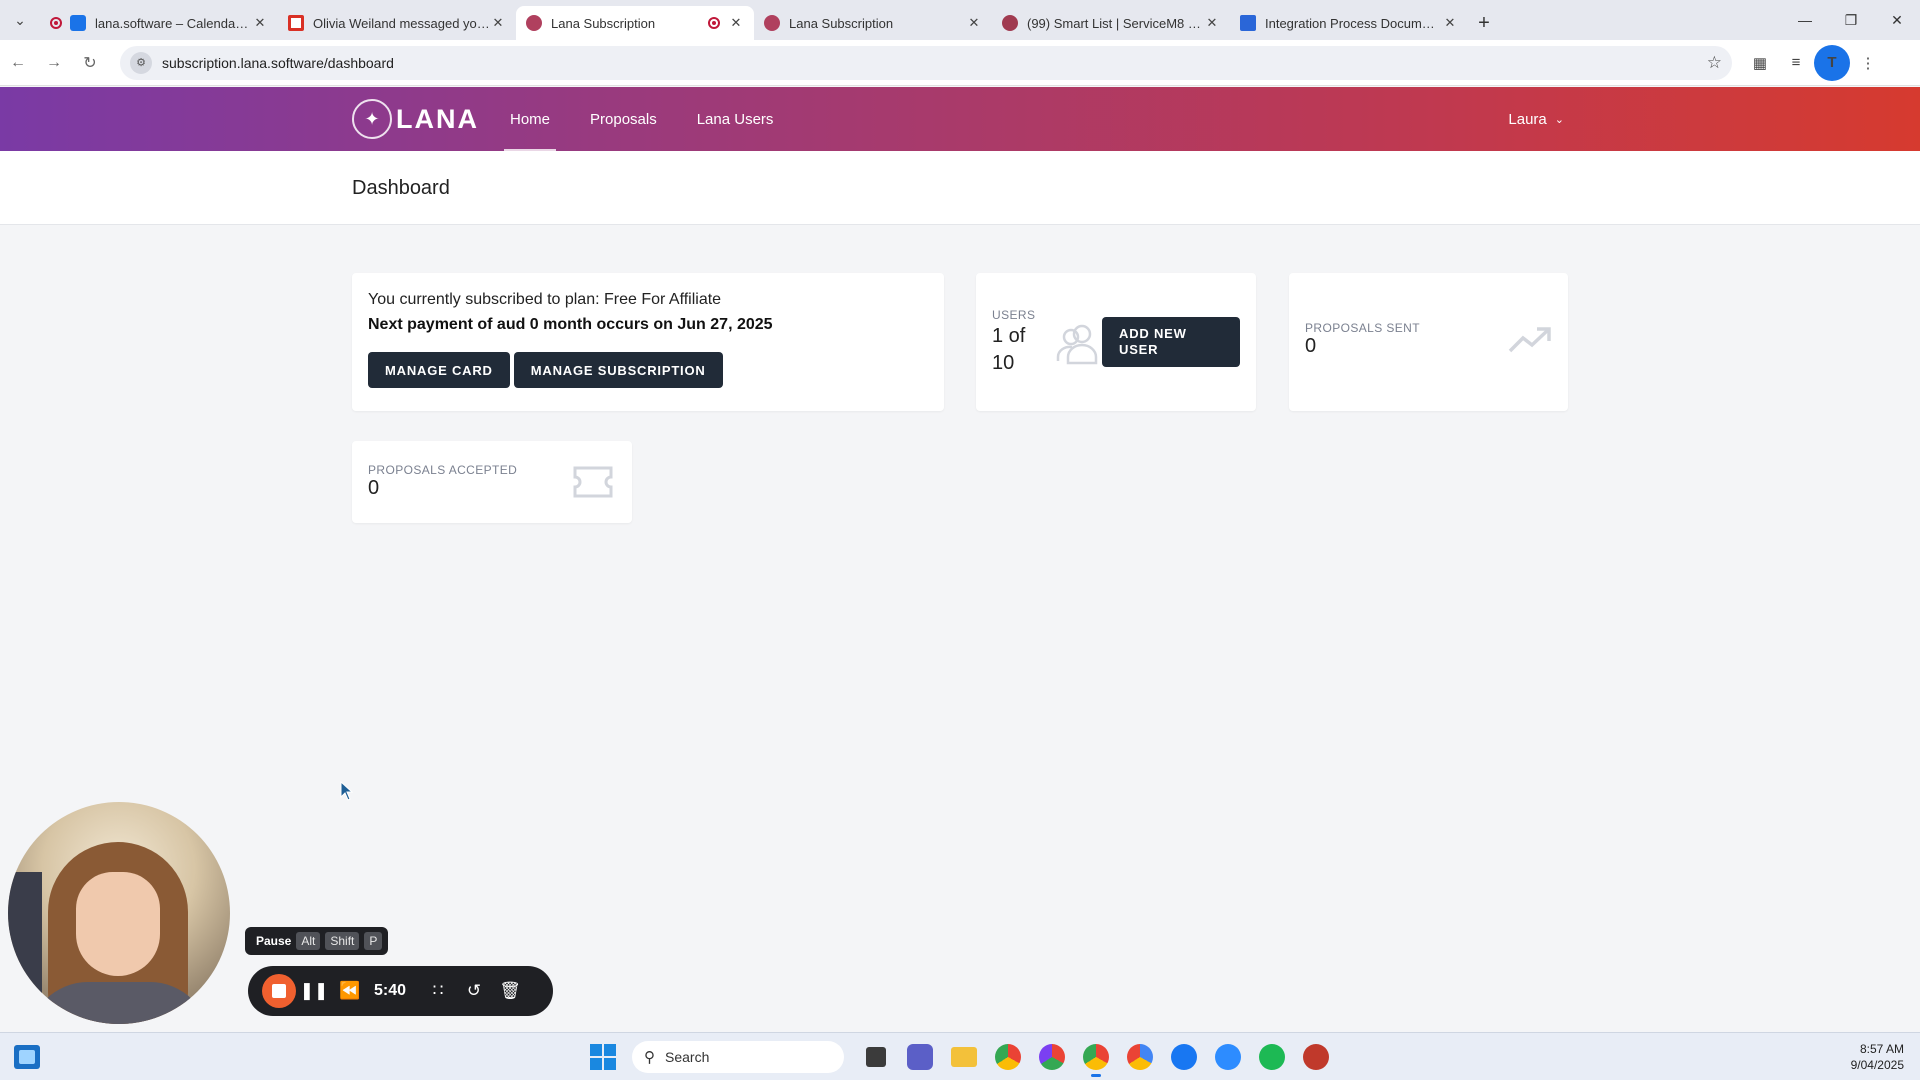  Describe the element at coordinates (401, 23) in the screenshot. I see `tab-title: Olivia Weiland messaged you -` at that location.